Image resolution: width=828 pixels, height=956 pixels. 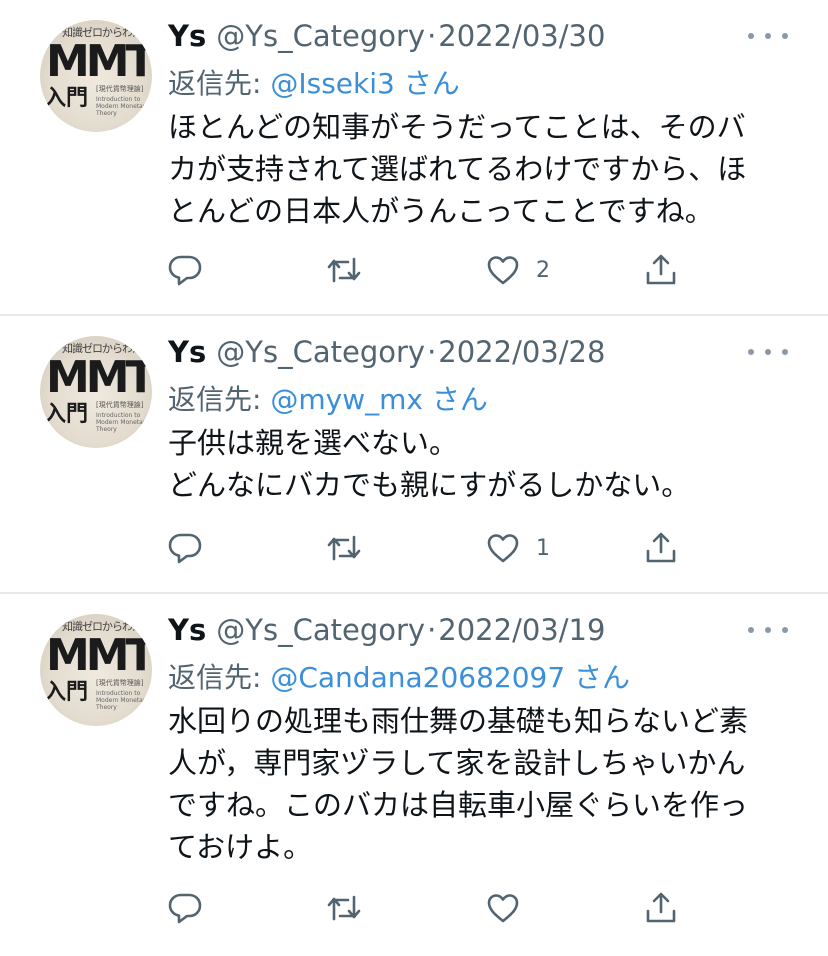 What do you see at coordinates (543, 548) in the screenshot?
I see `like-count: 1` at bounding box center [543, 548].